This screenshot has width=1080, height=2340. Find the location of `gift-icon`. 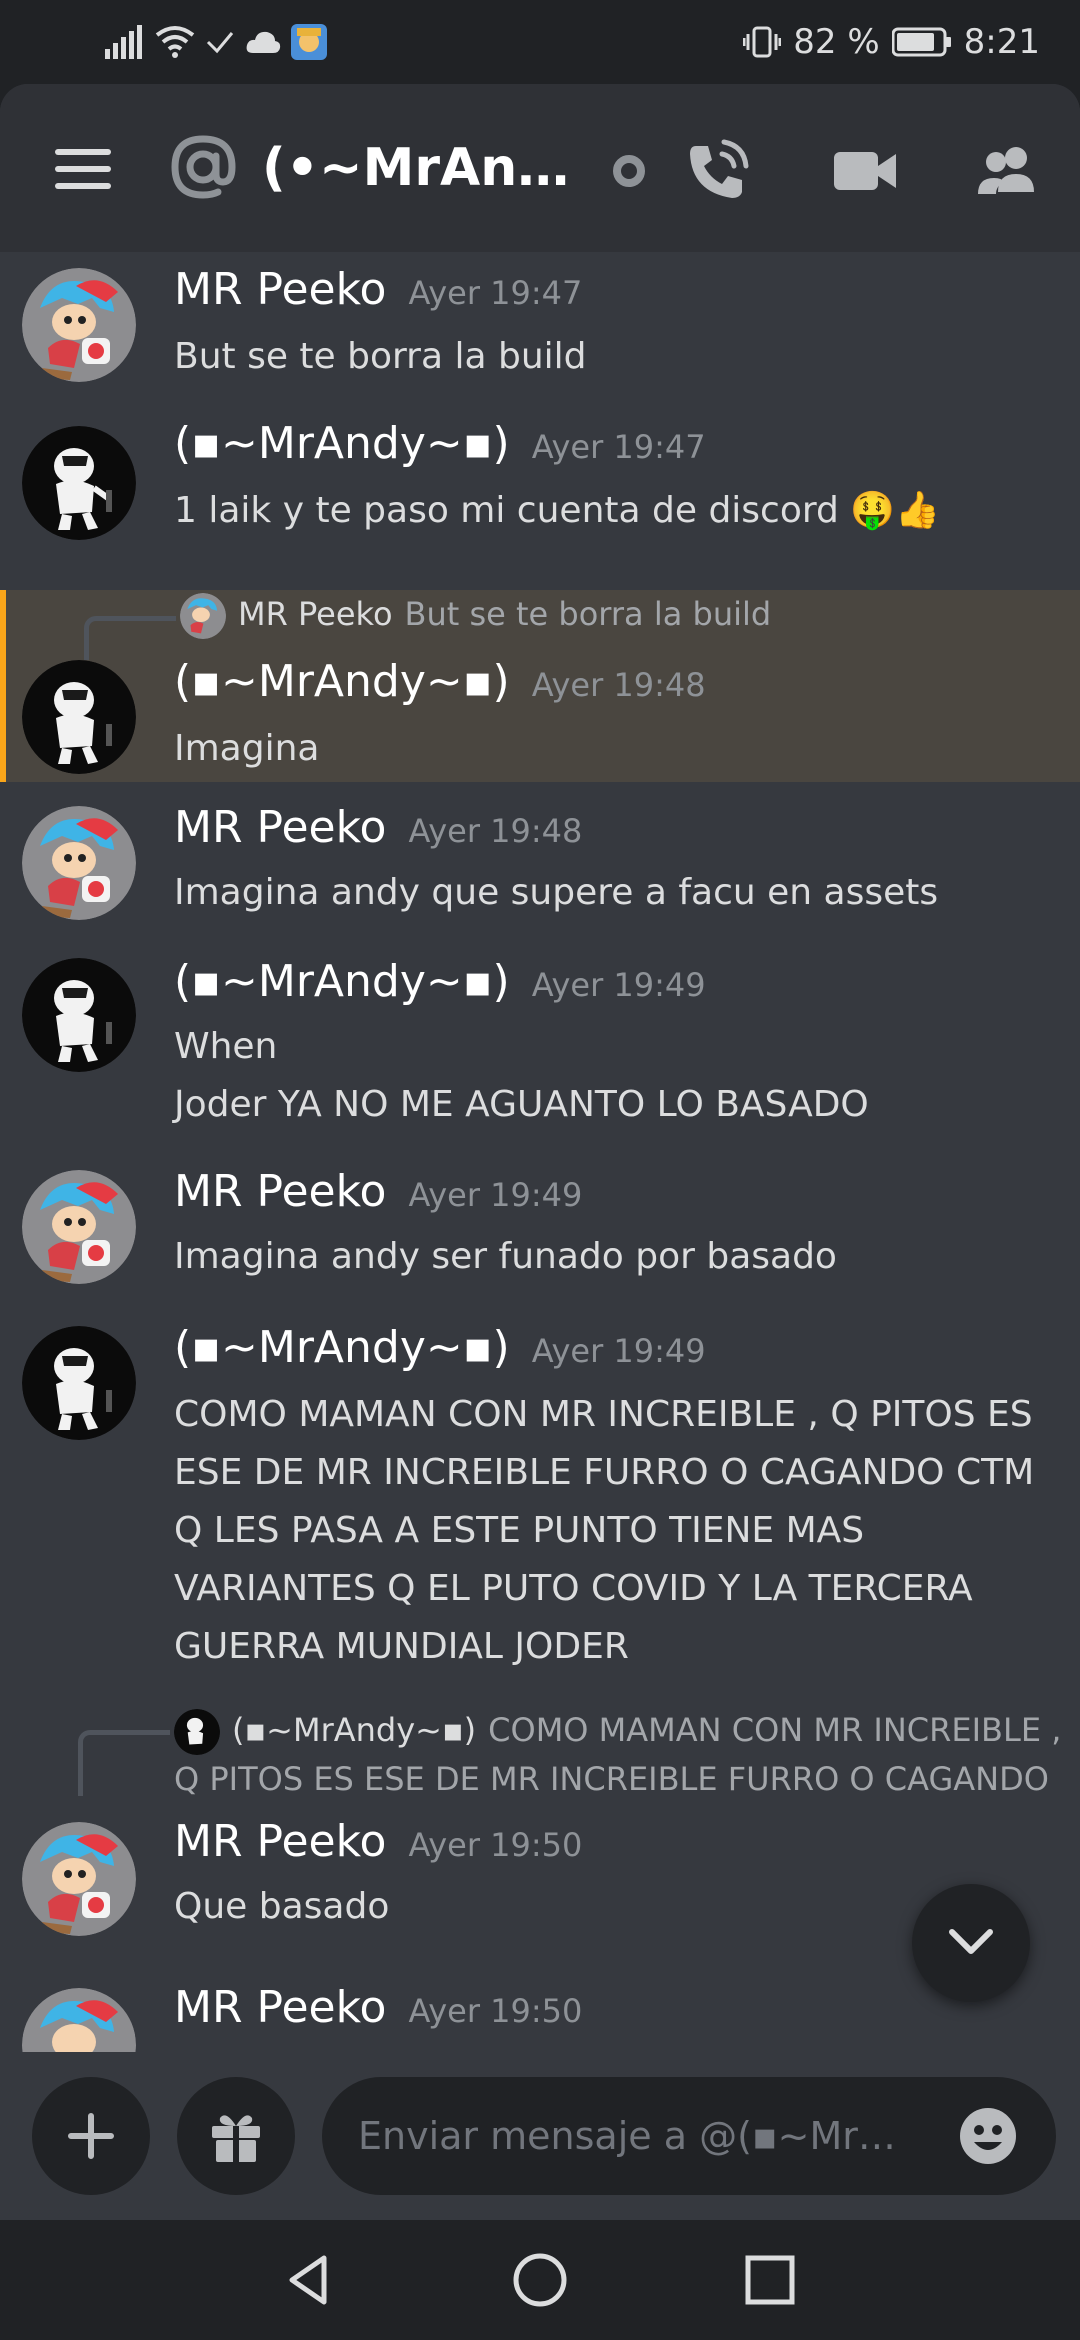

gift-icon is located at coordinates (236, 2138).